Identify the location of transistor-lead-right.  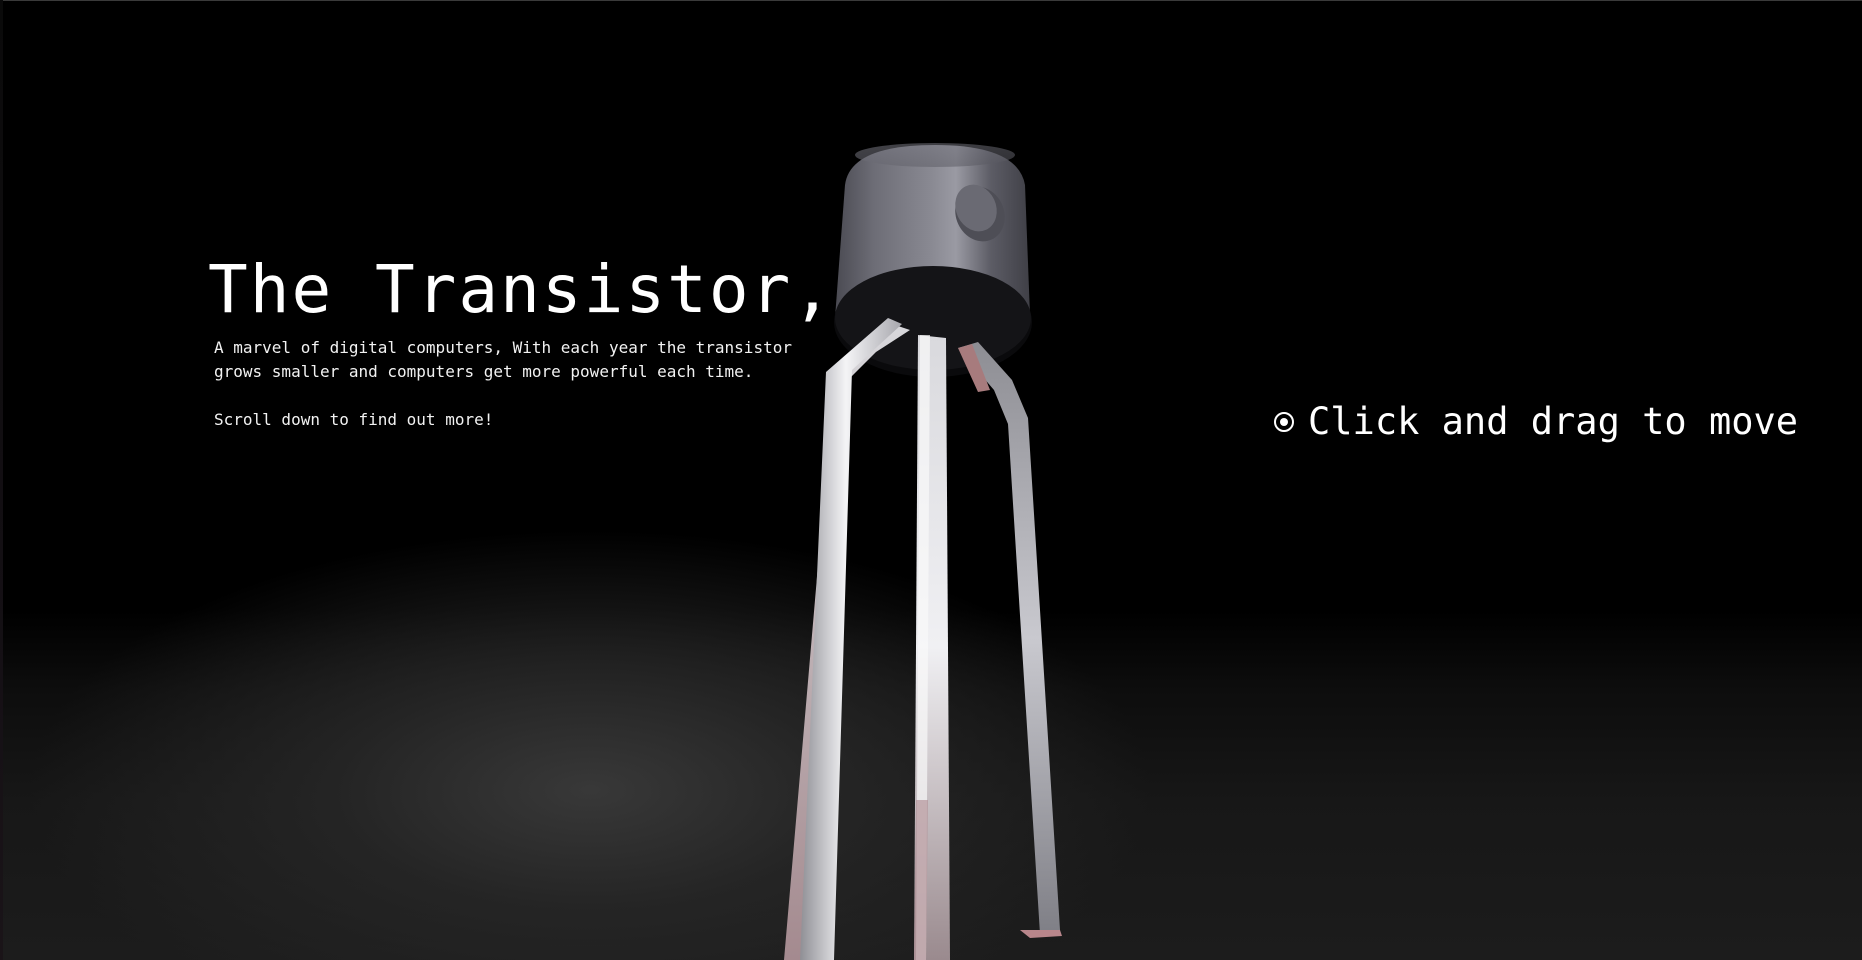
(1010, 640).